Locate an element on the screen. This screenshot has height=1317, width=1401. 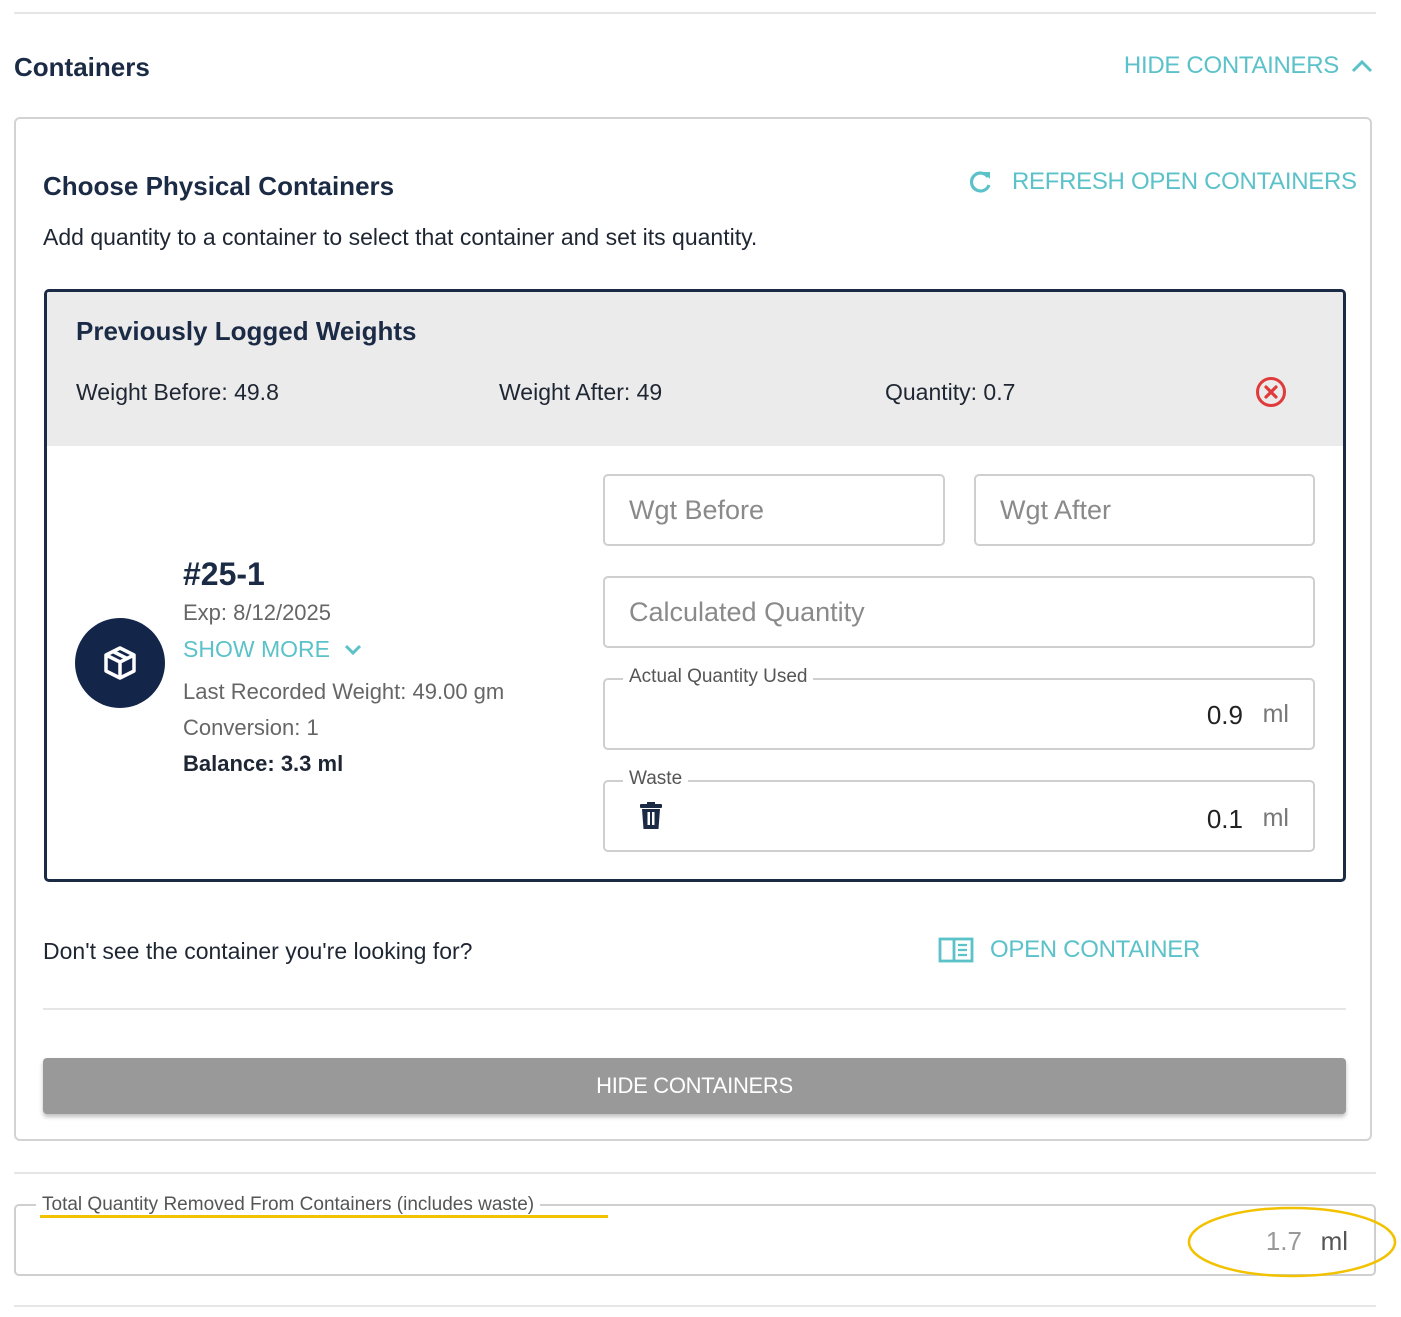
remove-logged-weight-icon is located at coordinates (1271, 392).